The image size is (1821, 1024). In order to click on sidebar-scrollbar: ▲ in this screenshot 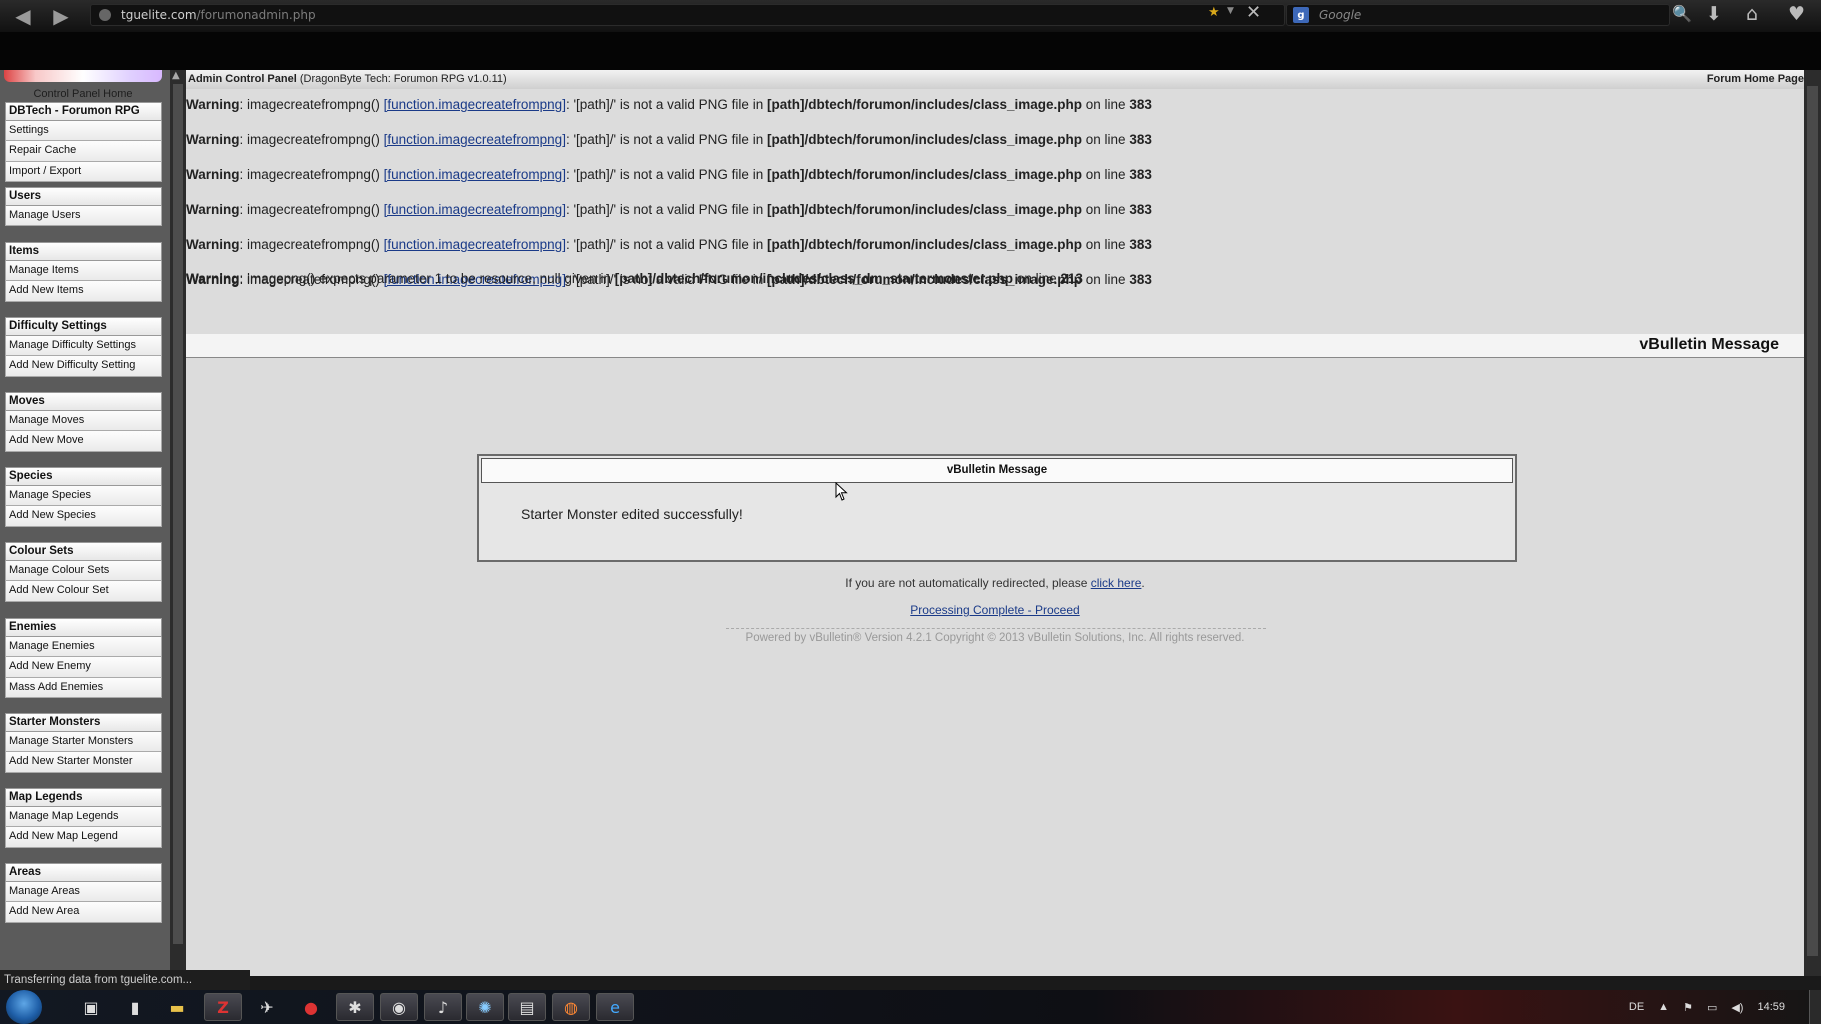, I will do `click(178, 520)`.